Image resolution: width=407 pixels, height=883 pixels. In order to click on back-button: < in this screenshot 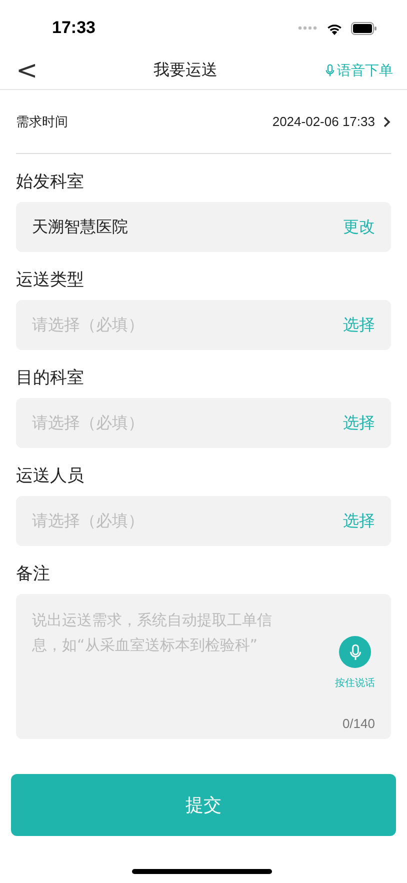, I will do `click(31, 71)`.